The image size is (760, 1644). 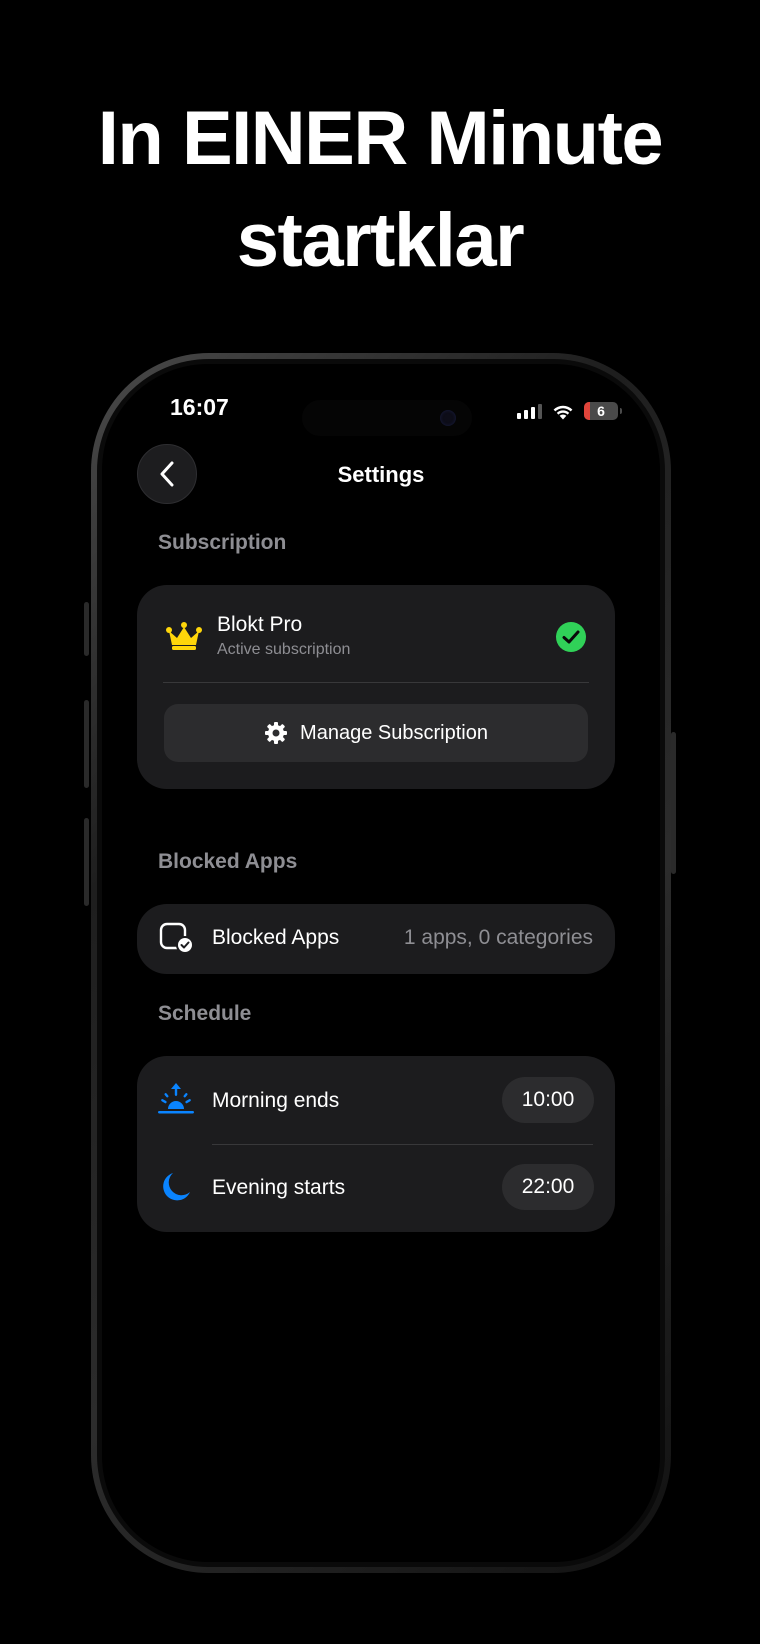 What do you see at coordinates (199, 407) in the screenshot?
I see `status-time: 16:07` at bounding box center [199, 407].